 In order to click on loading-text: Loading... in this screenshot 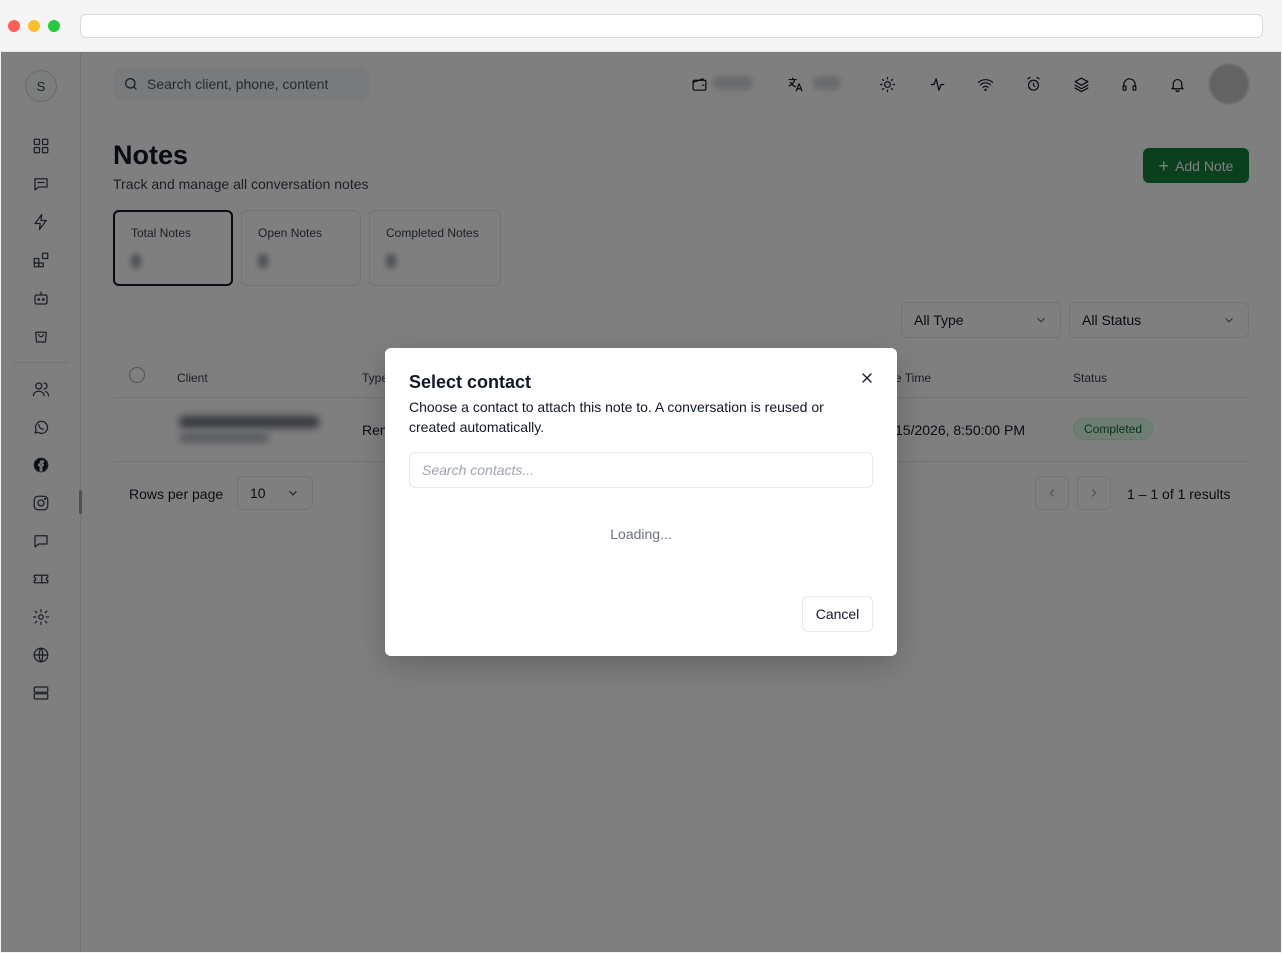, I will do `click(641, 534)`.